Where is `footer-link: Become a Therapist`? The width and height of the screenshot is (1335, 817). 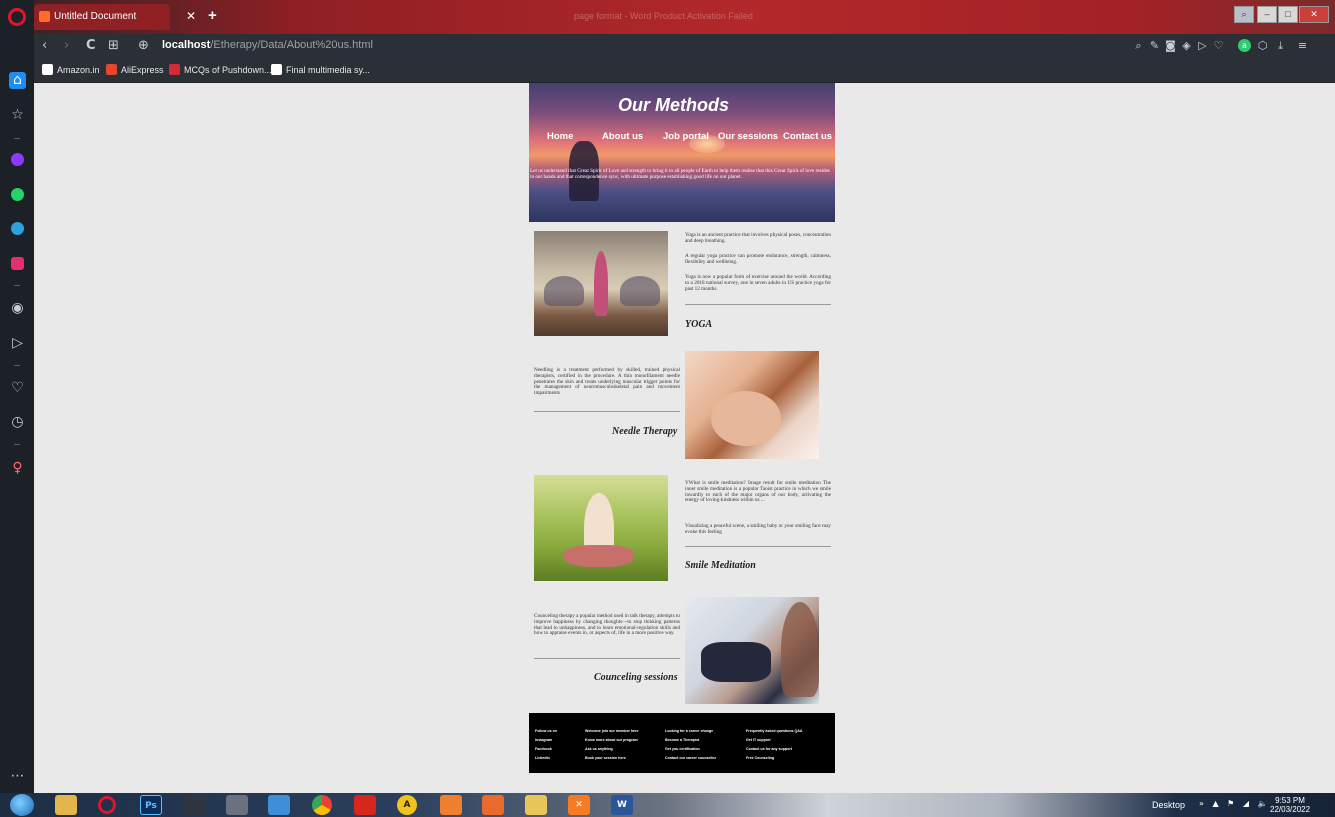 footer-link: Become a Therapist is located at coordinates (690, 740).